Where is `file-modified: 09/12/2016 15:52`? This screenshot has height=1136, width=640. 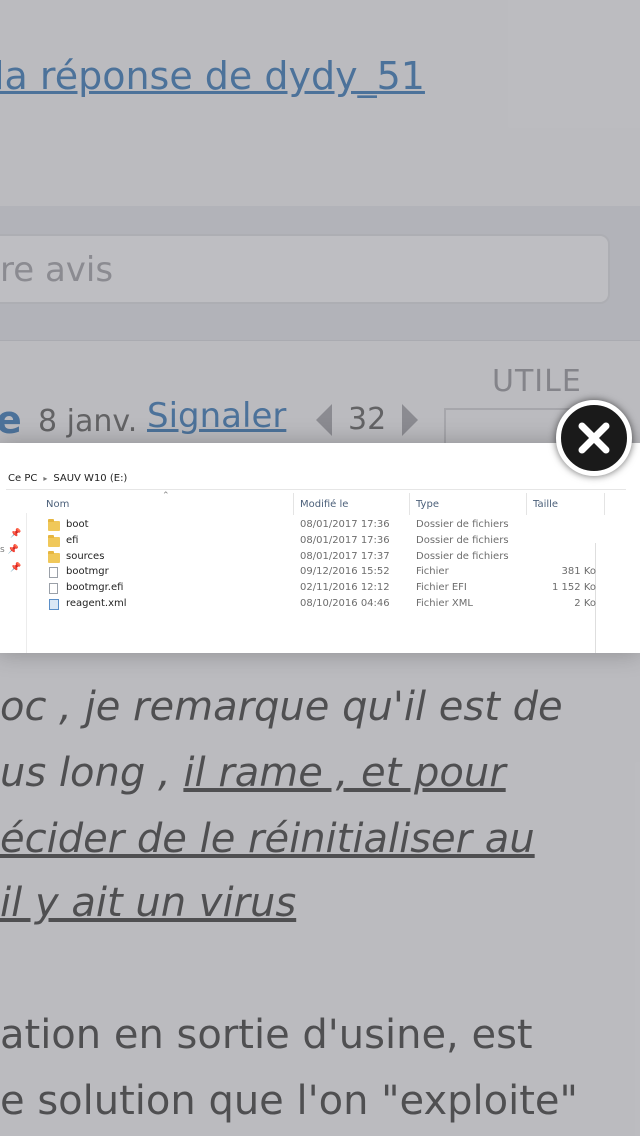 file-modified: 09/12/2016 15:52 is located at coordinates (345, 571).